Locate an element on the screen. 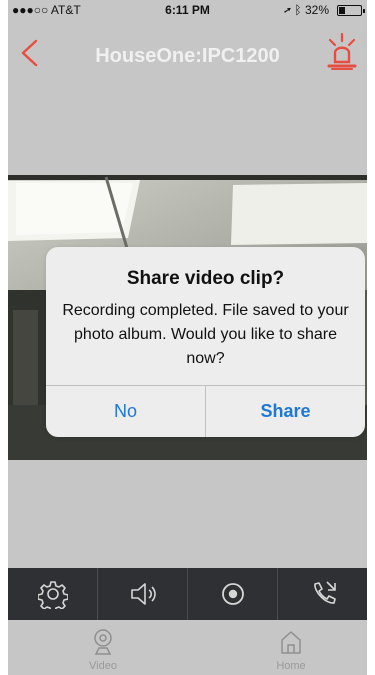 This screenshot has width=375, height=675. record-button is located at coordinates (233, 594).